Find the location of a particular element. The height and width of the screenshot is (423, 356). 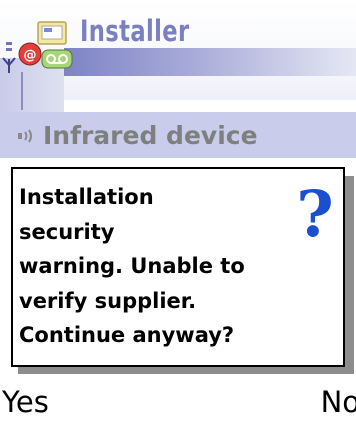

navigation-label: Infrared device is located at coordinates (150, 135).